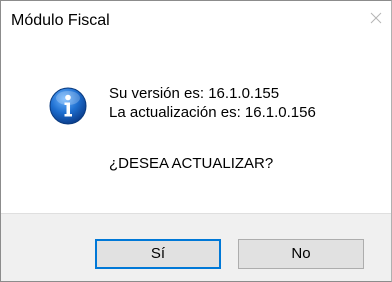 This screenshot has height=282, width=392. I want to click on no-button: No, so click(301, 254).